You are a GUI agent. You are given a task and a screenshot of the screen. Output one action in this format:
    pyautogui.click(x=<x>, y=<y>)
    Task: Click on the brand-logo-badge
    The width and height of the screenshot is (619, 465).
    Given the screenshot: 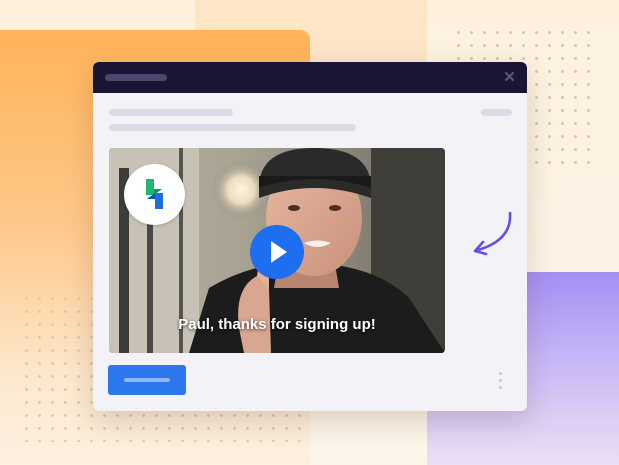 What is the action you would take?
    pyautogui.click(x=154, y=194)
    